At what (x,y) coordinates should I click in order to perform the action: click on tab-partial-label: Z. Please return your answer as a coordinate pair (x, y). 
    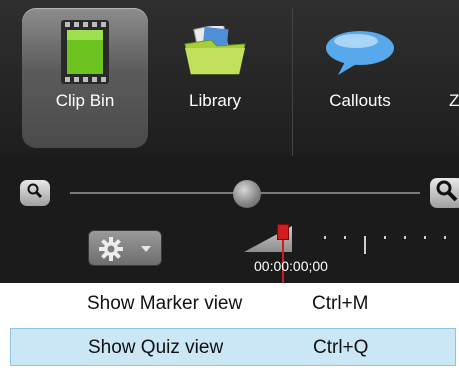
    Looking at the image, I should click on (454, 100).